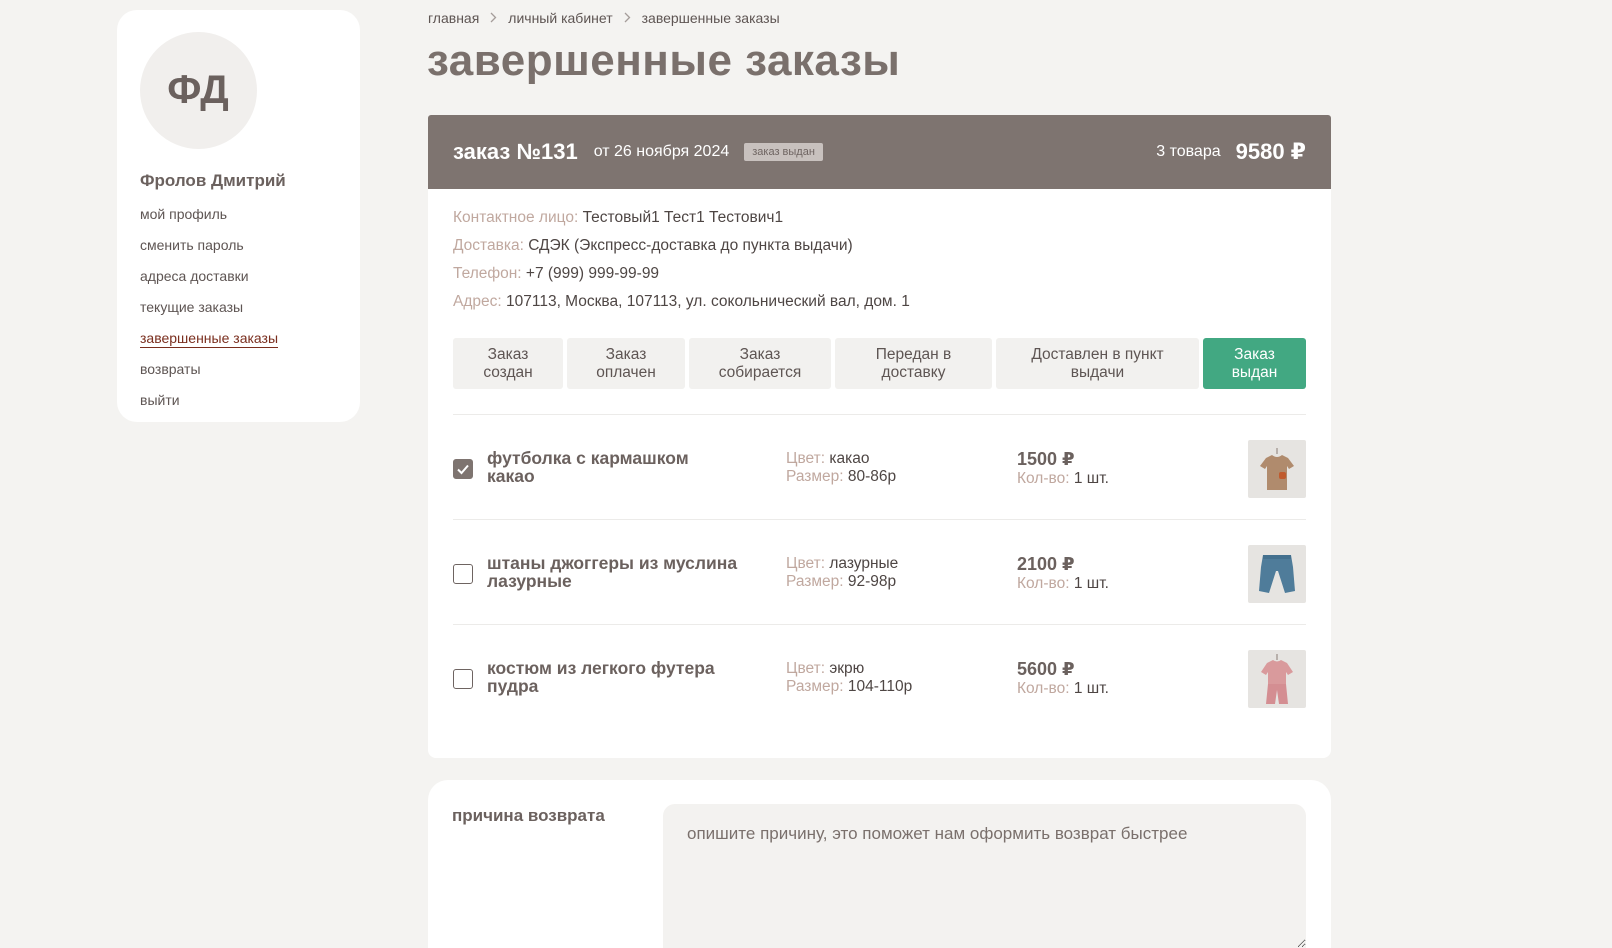 Image resolution: width=1612 pixels, height=948 pixels. What do you see at coordinates (194, 276) in the screenshot?
I see `sidebar-item-label: адреса доставки` at bounding box center [194, 276].